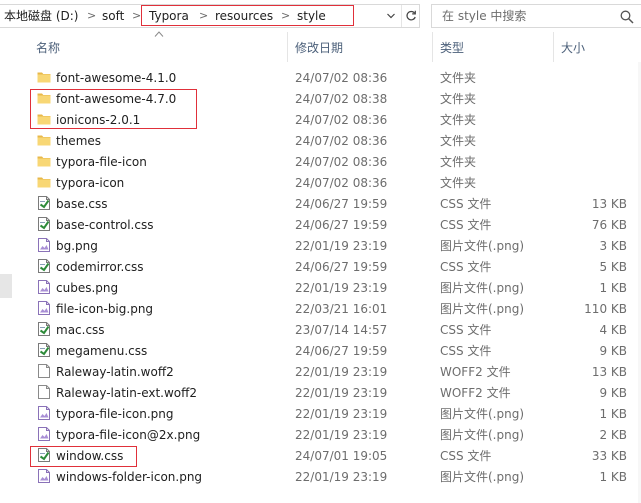 This screenshot has width=641, height=503. I want to click on file-row: codemirror.css 24/06/27 19:59 CSS 文件 5 KB, so click(320, 266).